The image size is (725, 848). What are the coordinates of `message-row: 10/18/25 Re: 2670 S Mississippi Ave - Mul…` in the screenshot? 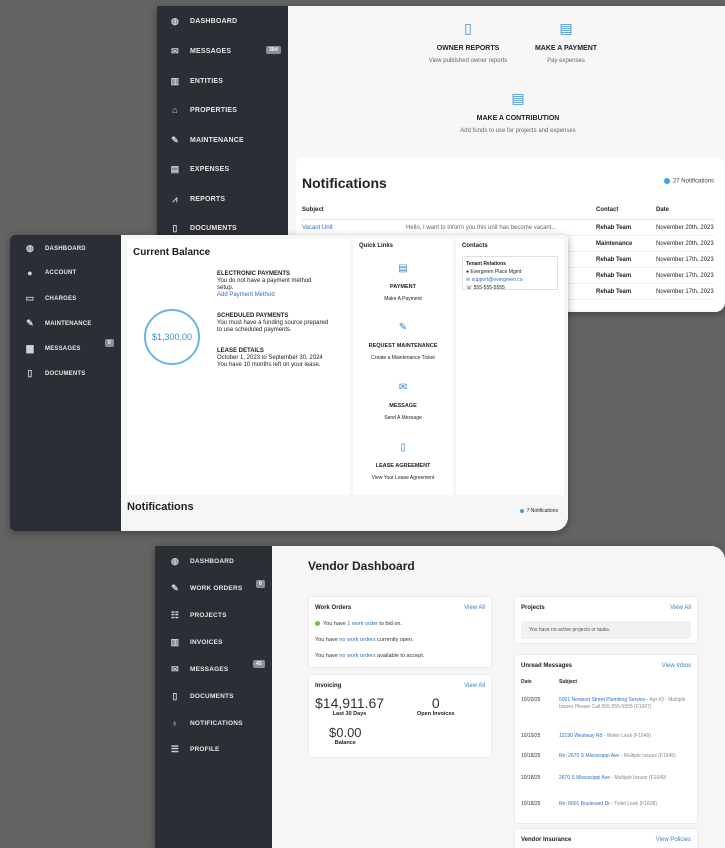 It's located at (611, 756).